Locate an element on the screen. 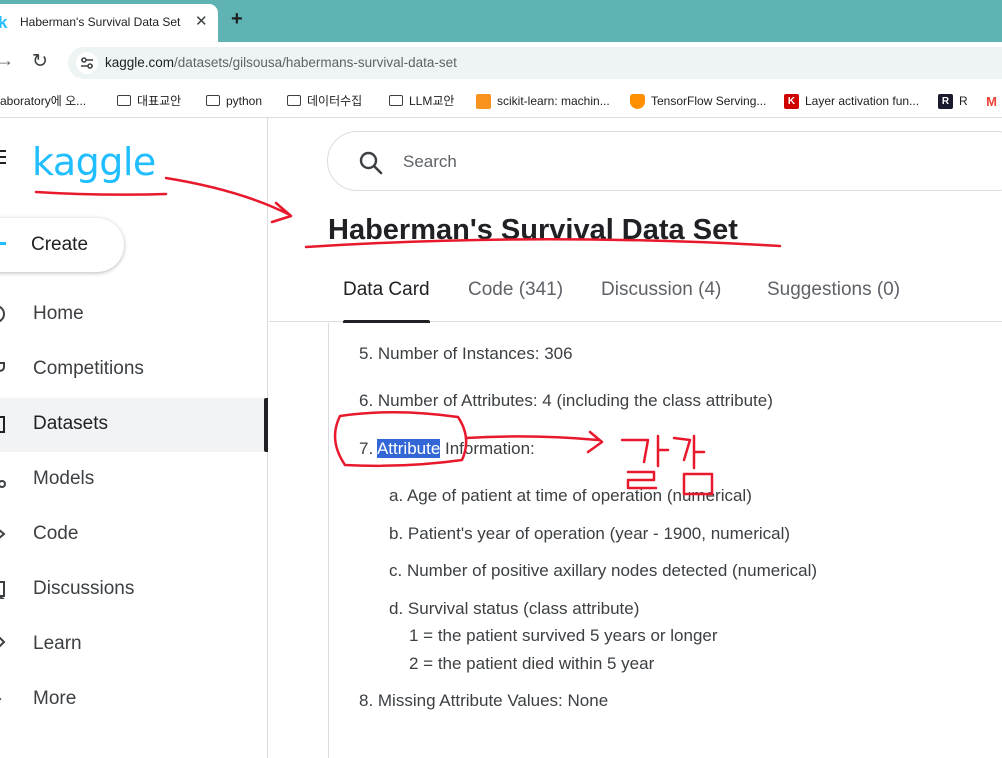 This screenshot has height=758, width=1002. sidebar-item-code: Code is located at coordinates (134, 535).